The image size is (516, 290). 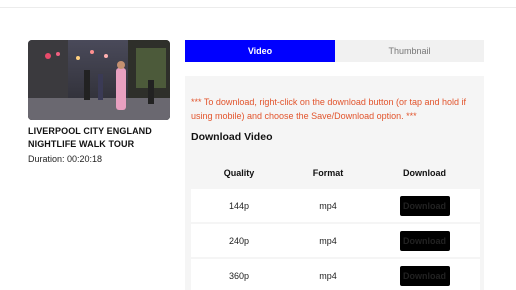 I want to click on header-download: Download, so click(x=424, y=173).